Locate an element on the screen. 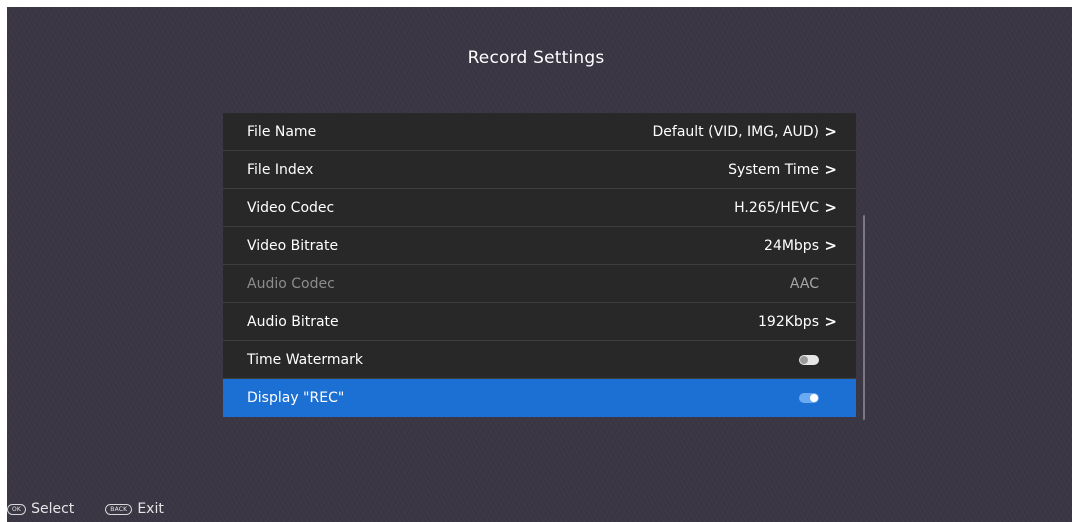  setting-time-watermark: Time Watermark is located at coordinates (539, 360).